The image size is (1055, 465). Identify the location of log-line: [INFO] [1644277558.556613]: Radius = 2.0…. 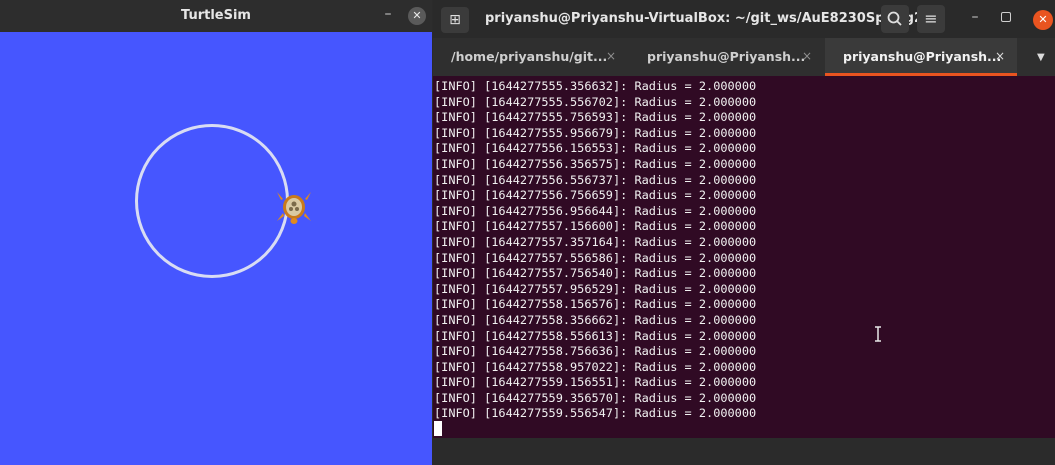
(595, 335).